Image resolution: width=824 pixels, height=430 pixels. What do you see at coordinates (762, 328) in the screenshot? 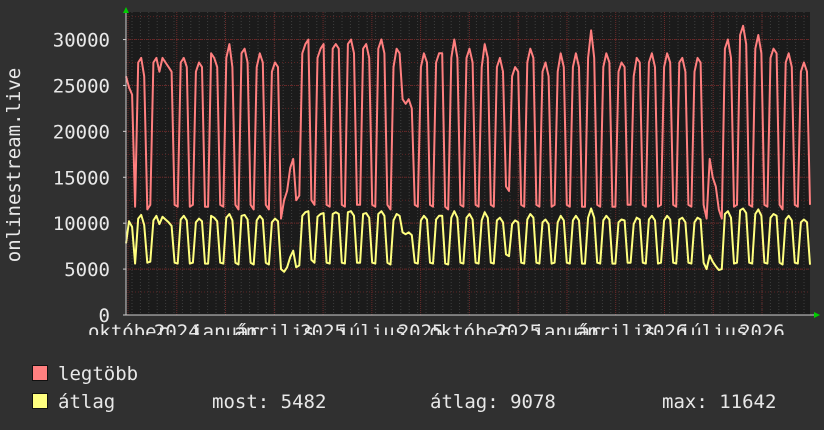
I see `x-tick-label: 2026` at bounding box center [762, 328].